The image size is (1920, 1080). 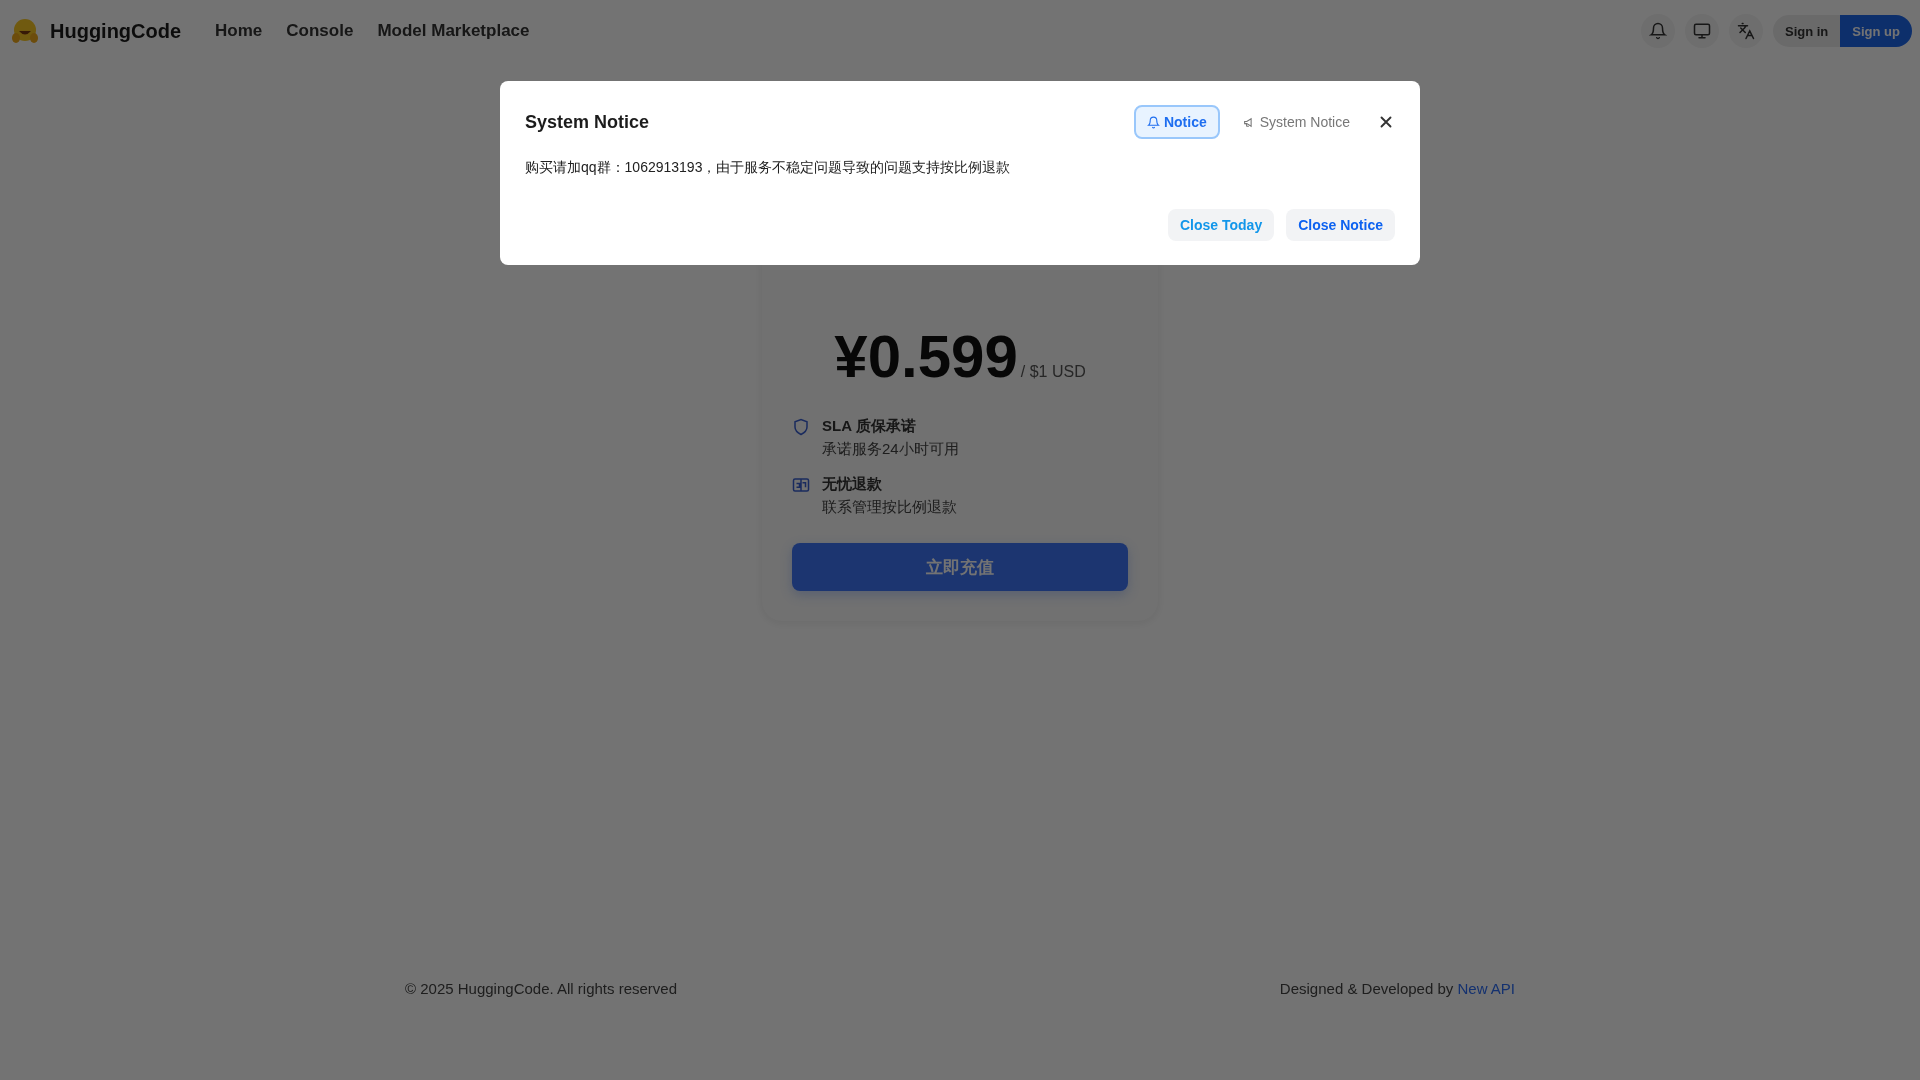 I want to click on brand-name: HuggingCode, so click(x=116, y=31).